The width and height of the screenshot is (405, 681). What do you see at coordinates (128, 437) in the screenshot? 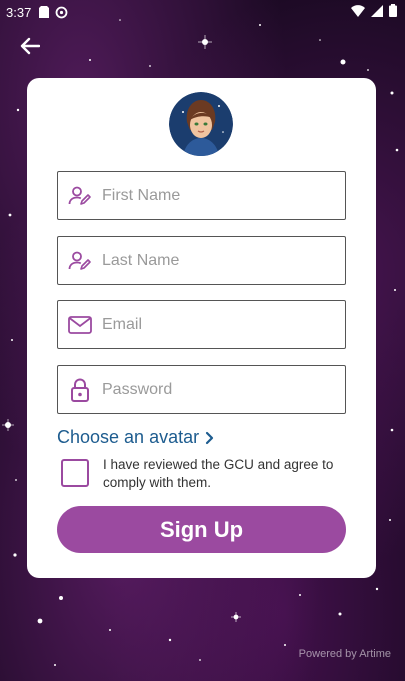
I see `choose-avatar-label: Choose an avatar` at bounding box center [128, 437].